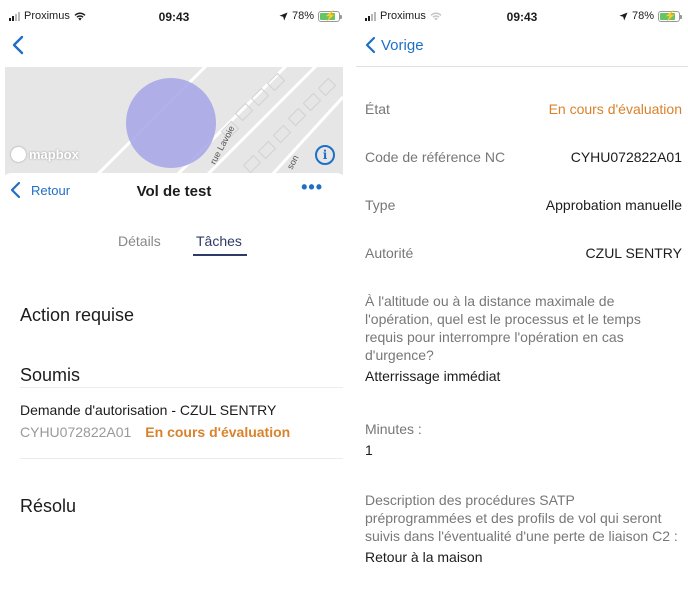 The width and height of the screenshot is (688, 604). Describe the element at coordinates (174, 122) in the screenshot. I see `map-view: rue Lavoie son mapbox i` at that location.